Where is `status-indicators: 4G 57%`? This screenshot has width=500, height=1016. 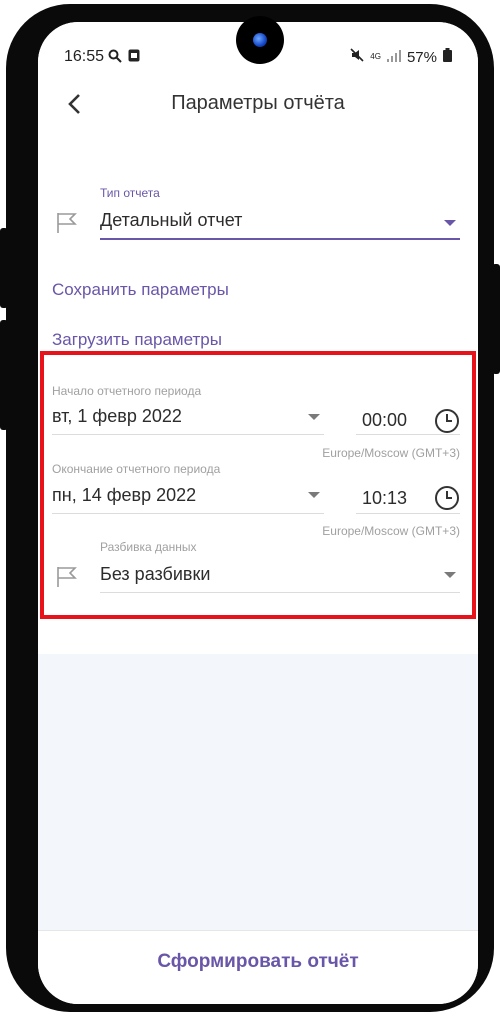
status-indicators: 4G 57% is located at coordinates (401, 57).